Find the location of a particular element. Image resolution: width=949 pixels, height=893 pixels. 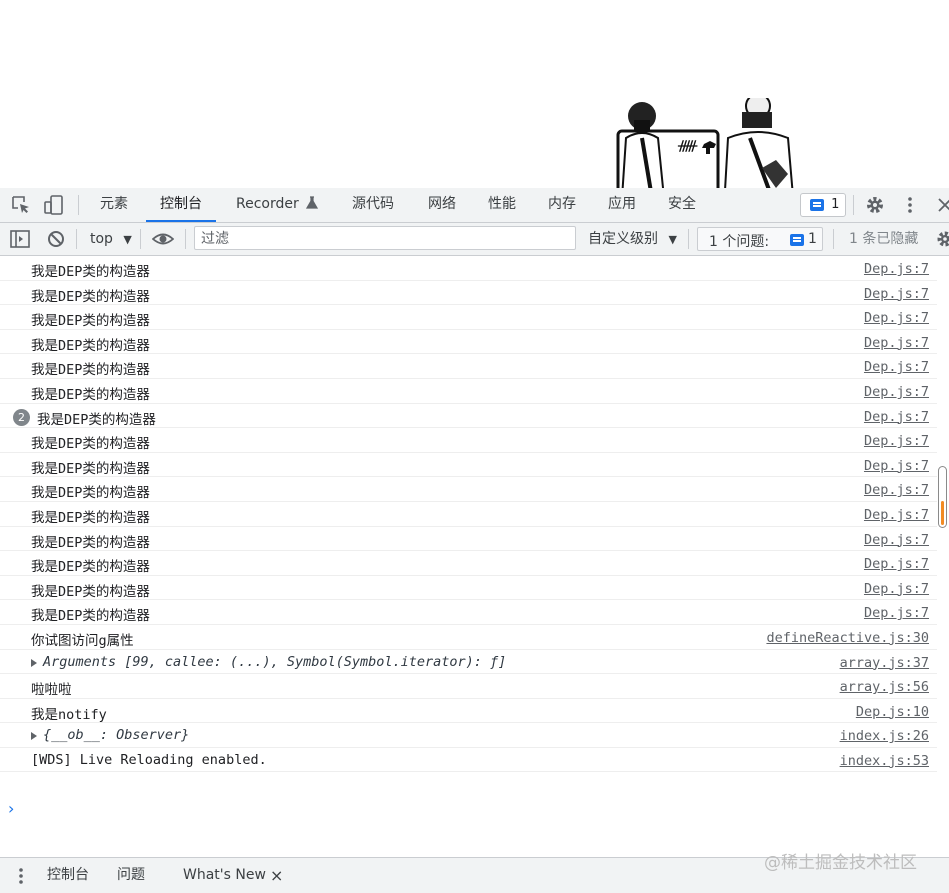

scrollbar-thumb is located at coordinates (942, 513).